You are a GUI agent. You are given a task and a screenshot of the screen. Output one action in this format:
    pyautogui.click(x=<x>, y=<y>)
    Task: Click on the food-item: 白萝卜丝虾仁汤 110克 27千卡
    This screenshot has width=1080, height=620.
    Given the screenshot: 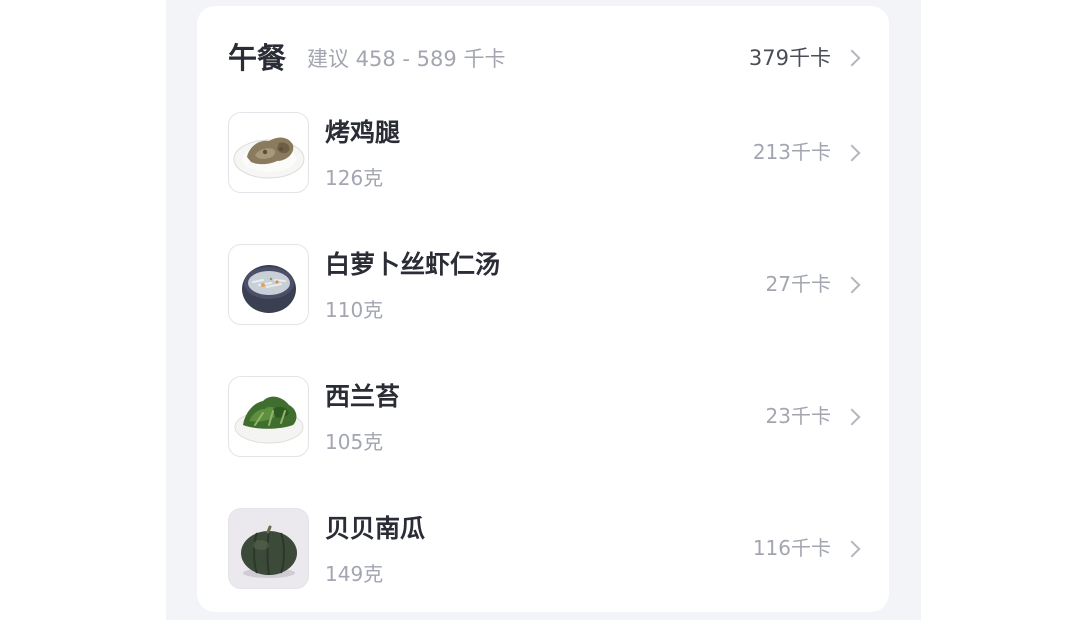 What is the action you would take?
    pyautogui.click(x=543, y=306)
    